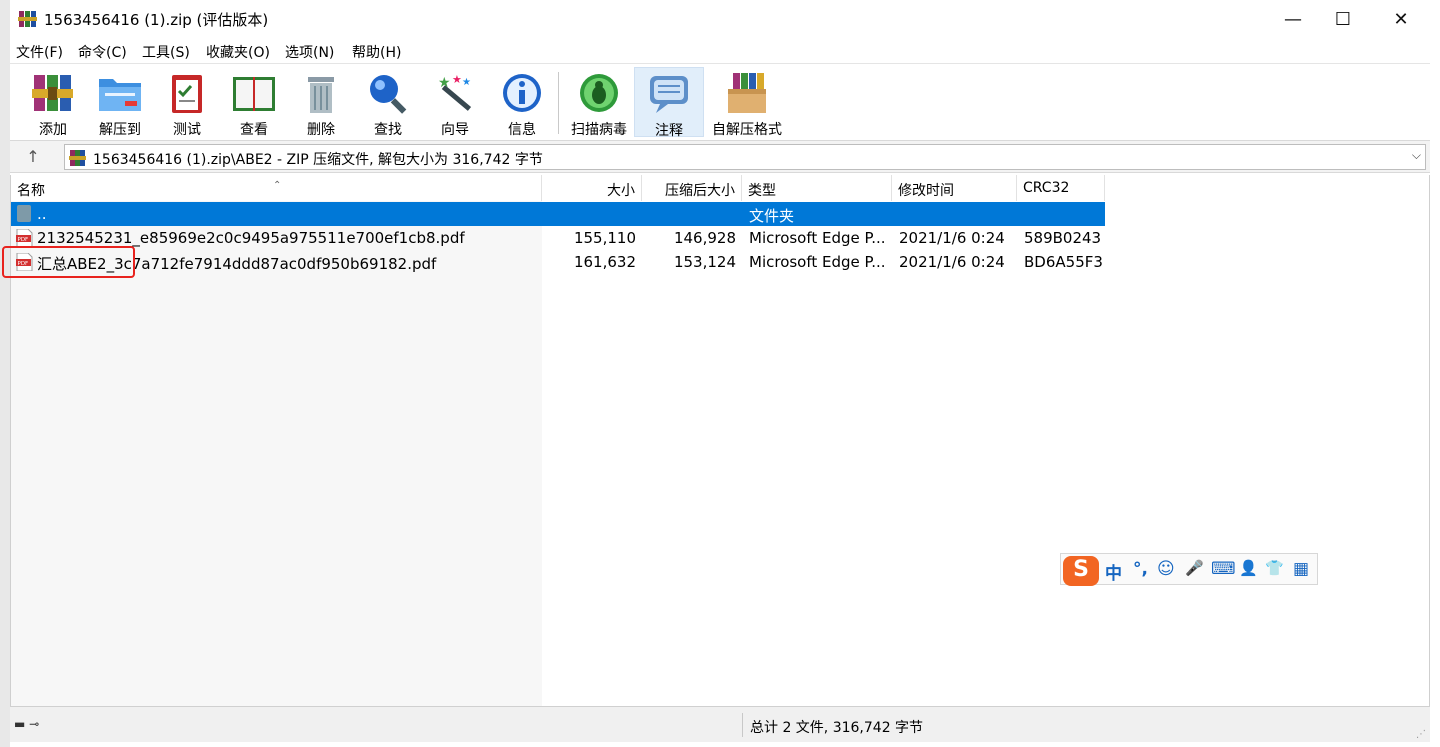 The image size is (1440, 747). I want to click on status-bar: ▬ ⊸ 总计 2 文件, 316,742 字节 ⋰, so click(720, 724).